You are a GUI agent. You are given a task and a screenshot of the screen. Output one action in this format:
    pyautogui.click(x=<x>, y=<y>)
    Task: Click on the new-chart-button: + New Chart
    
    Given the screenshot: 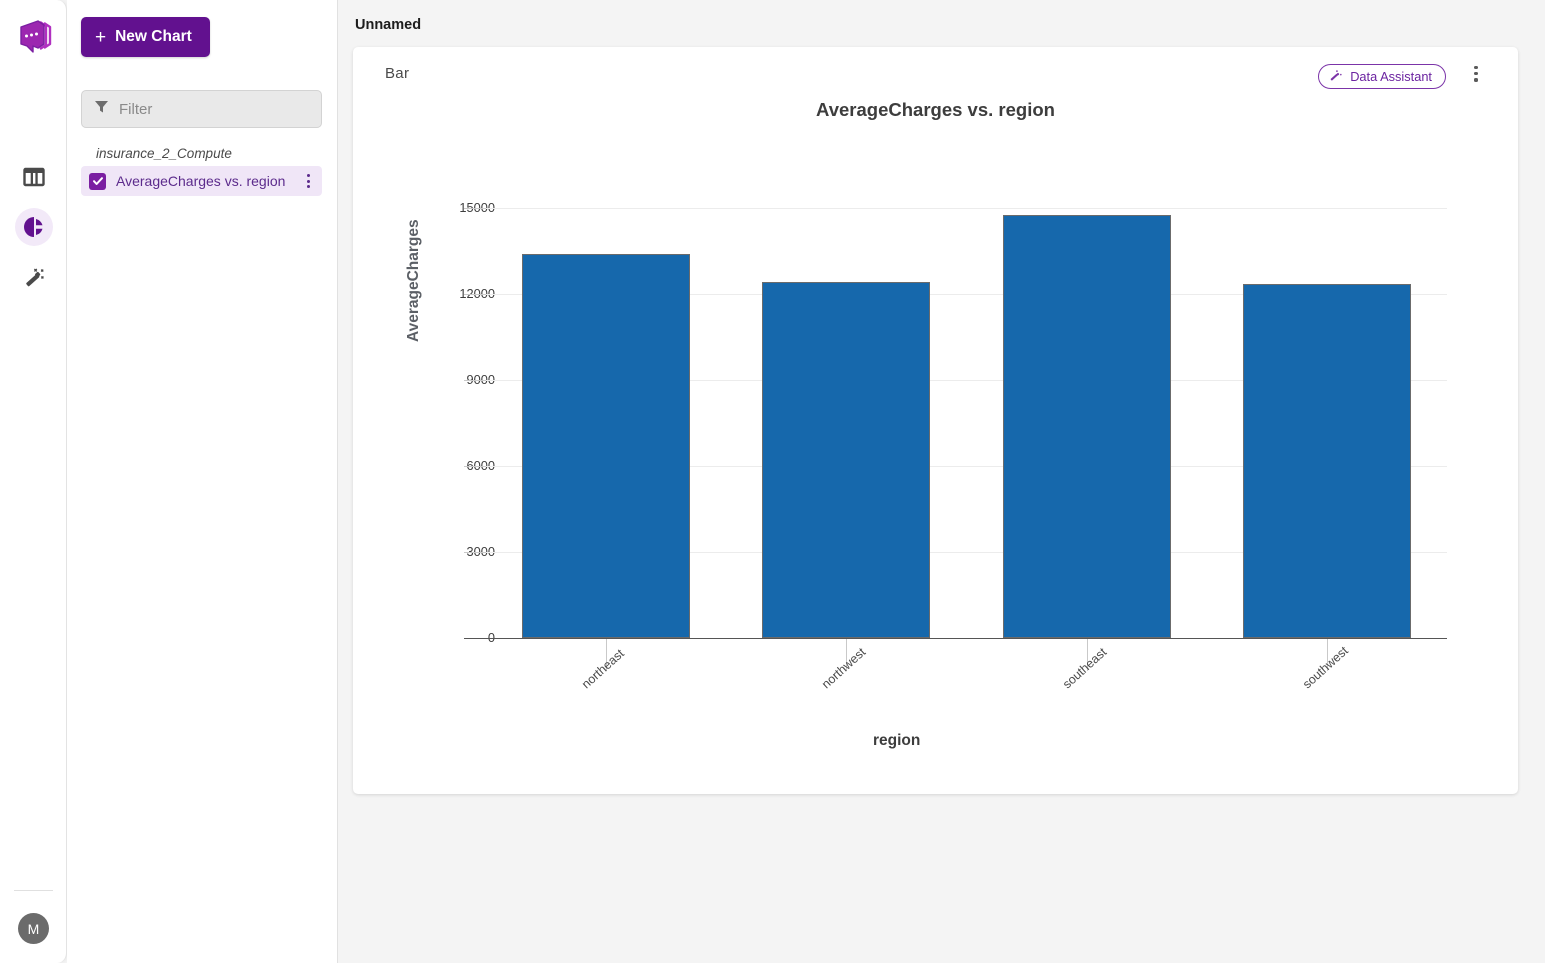 What is the action you would take?
    pyautogui.click(x=145, y=37)
    